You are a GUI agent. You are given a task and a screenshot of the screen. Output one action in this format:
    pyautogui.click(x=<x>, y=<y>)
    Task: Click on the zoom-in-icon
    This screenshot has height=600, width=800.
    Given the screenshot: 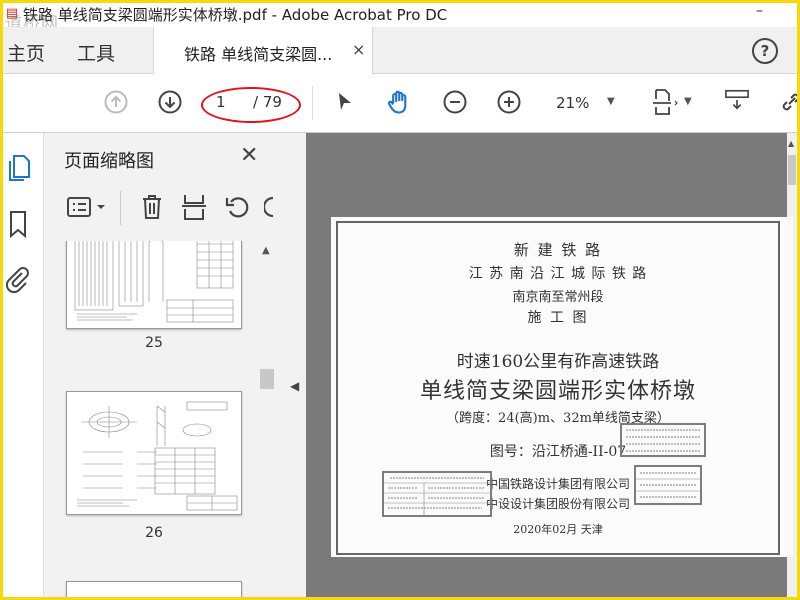 What is the action you would take?
    pyautogui.click(x=509, y=102)
    